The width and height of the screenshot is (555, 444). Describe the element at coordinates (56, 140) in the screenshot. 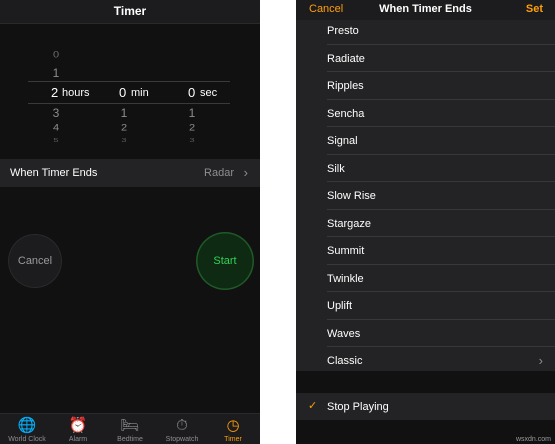

I see `picker-hours-option: 5` at that location.